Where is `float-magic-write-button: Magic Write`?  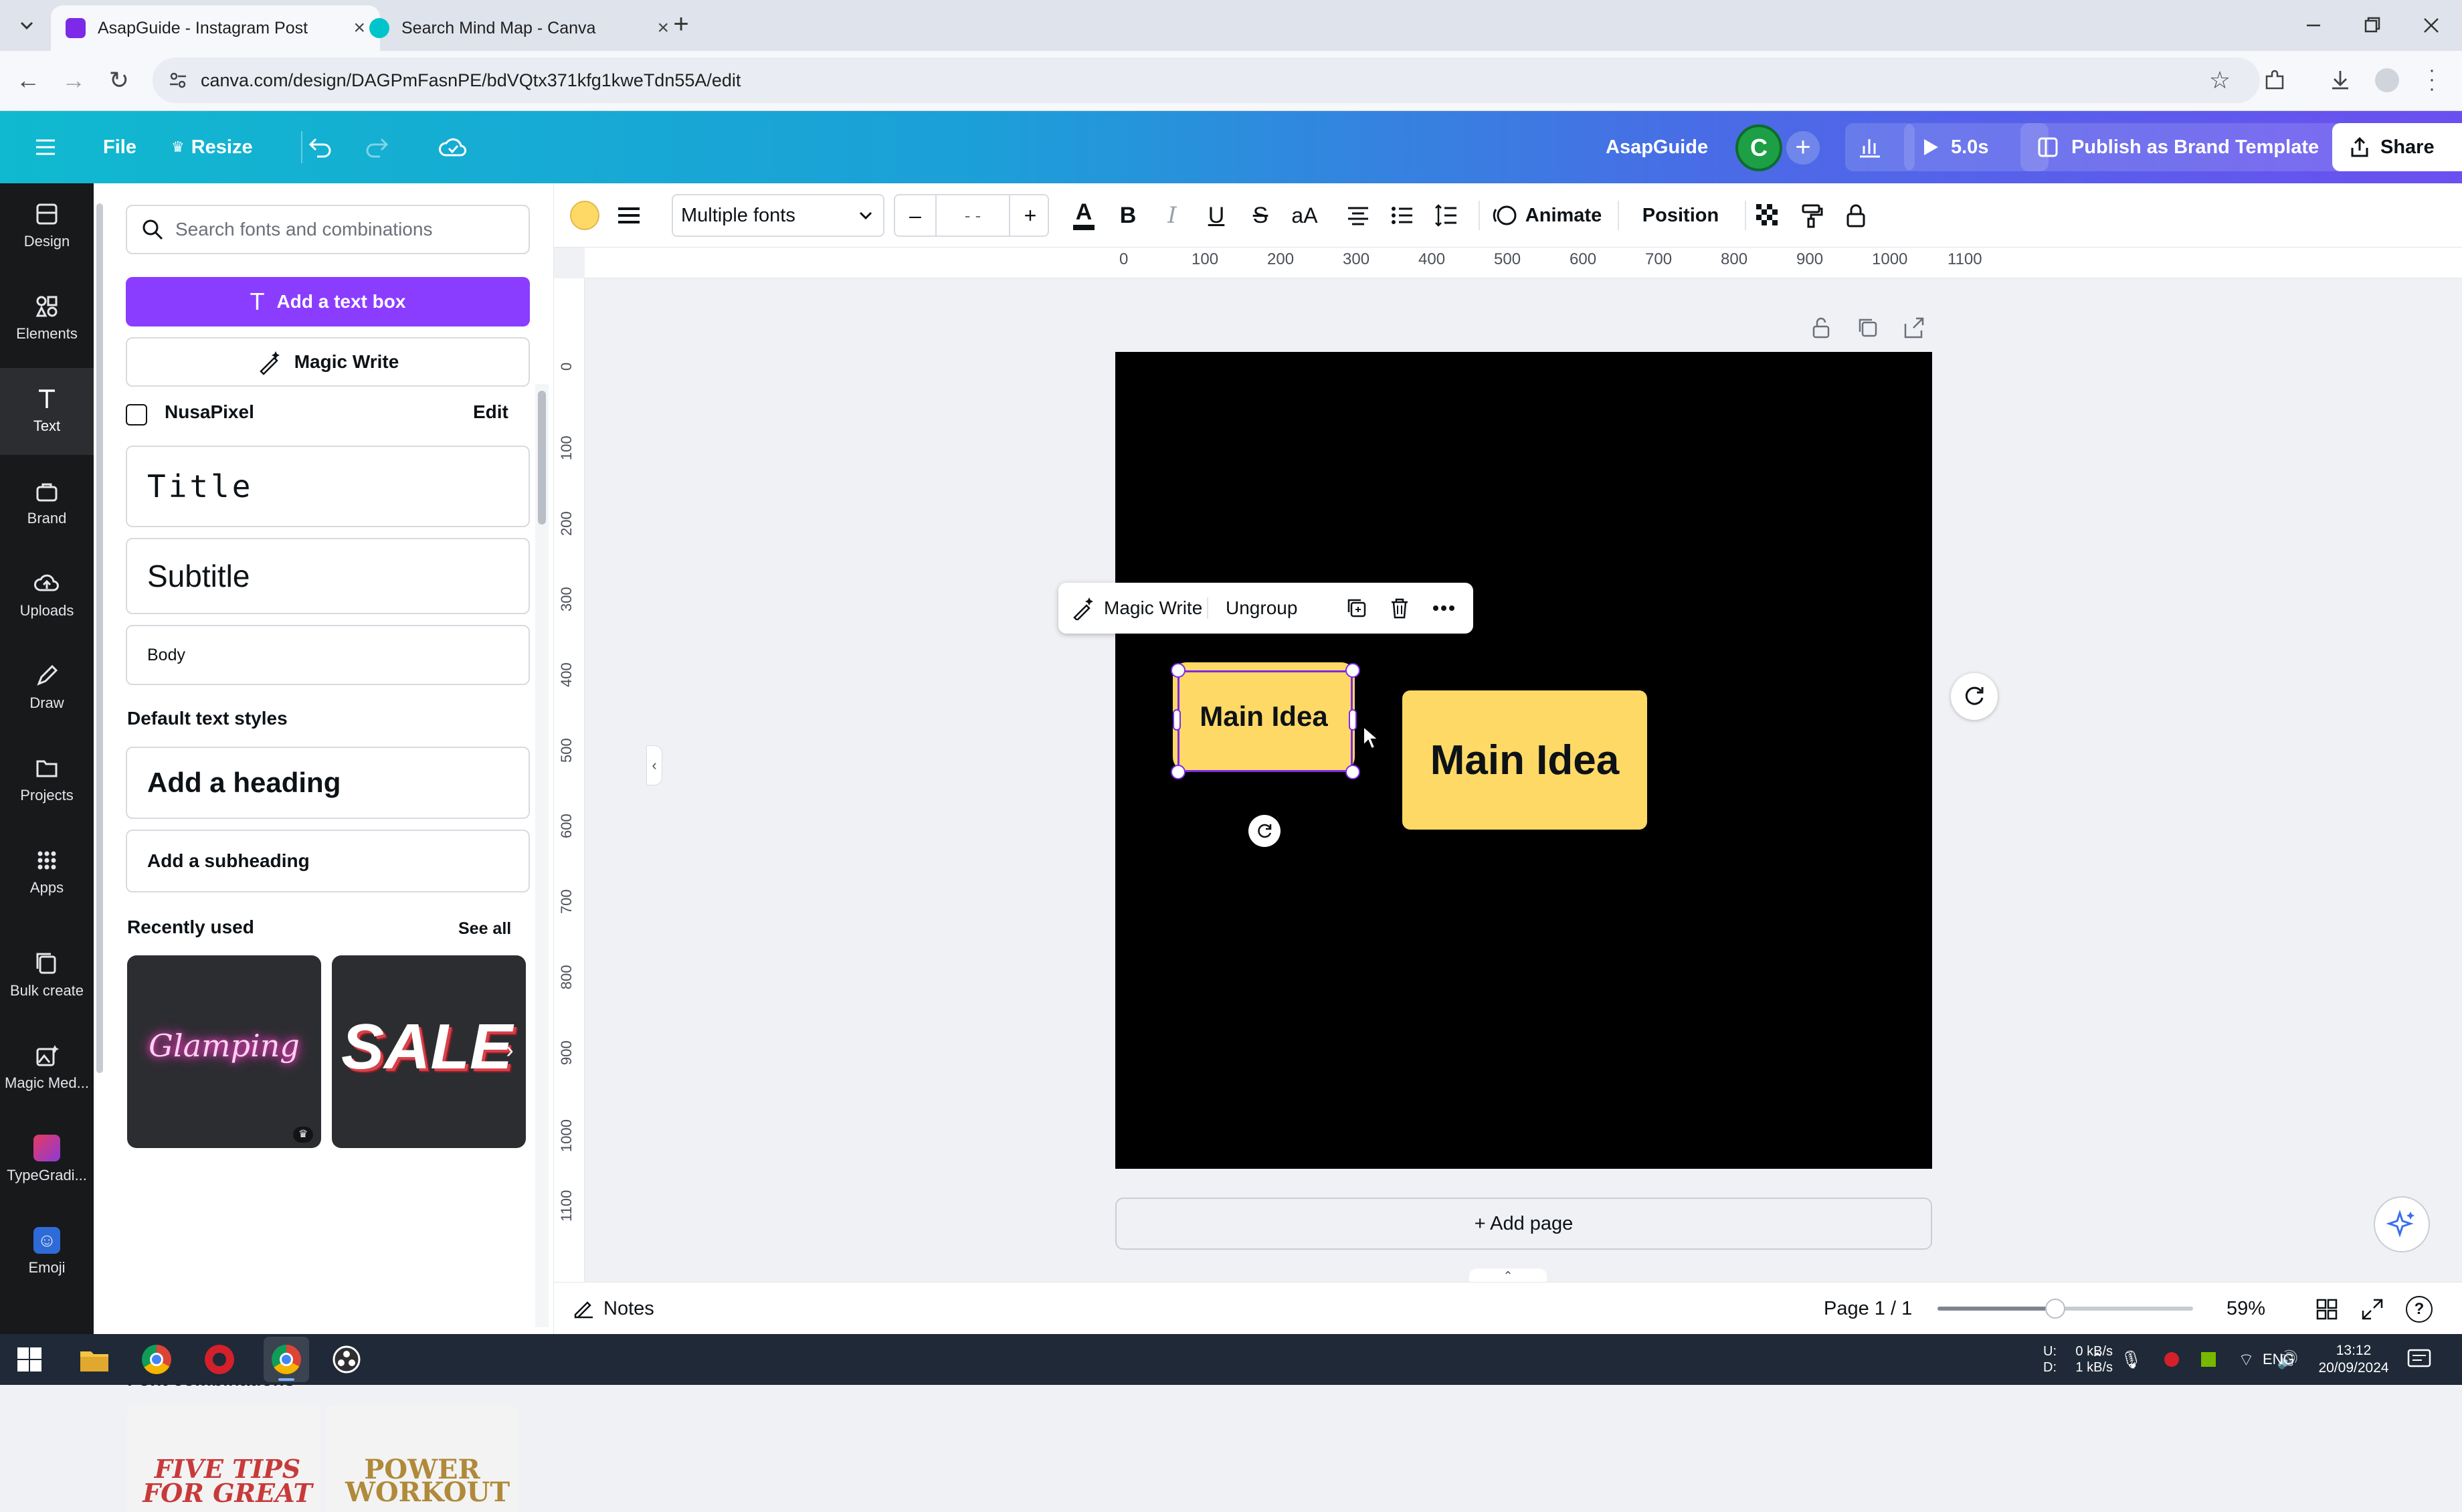
float-magic-write-button: Magic Write is located at coordinates (1137, 608).